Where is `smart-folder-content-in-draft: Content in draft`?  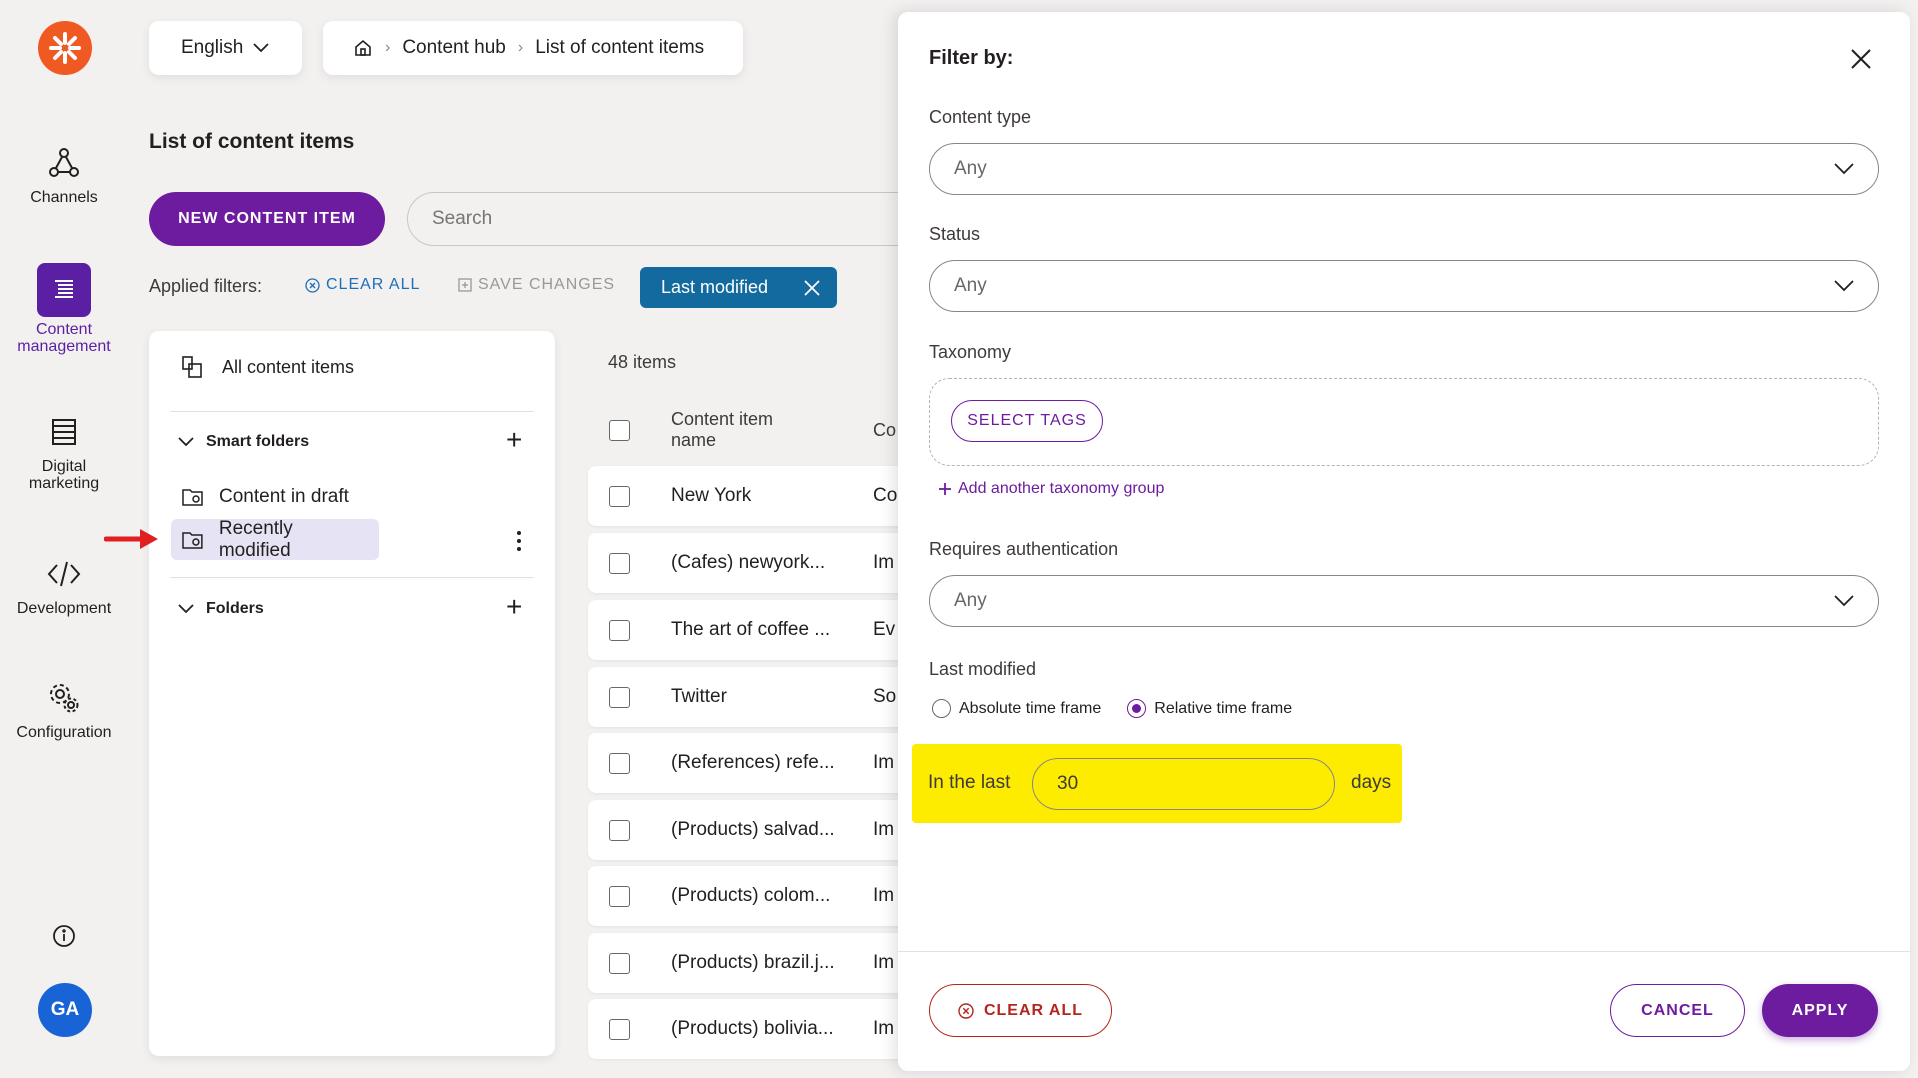 smart-folder-content-in-draft: Content in draft is located at coordinates (265, 496).